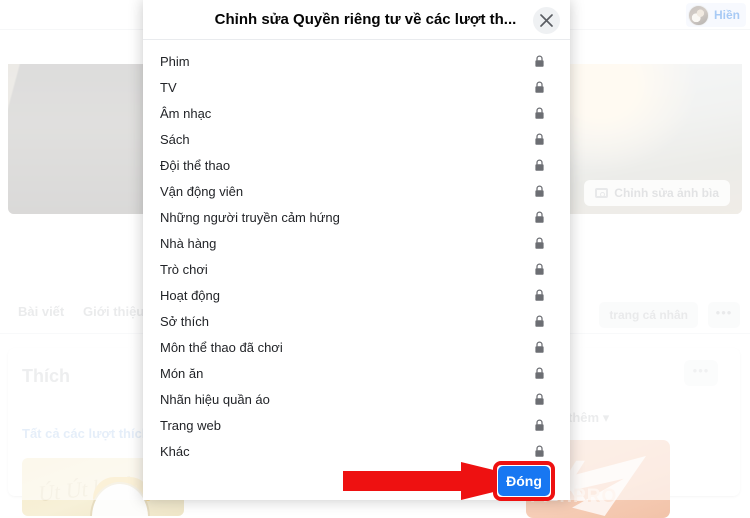 This screenshot has width=750, height=518. I want to click on close-dialog-button: Đóng, so click(524, 481).